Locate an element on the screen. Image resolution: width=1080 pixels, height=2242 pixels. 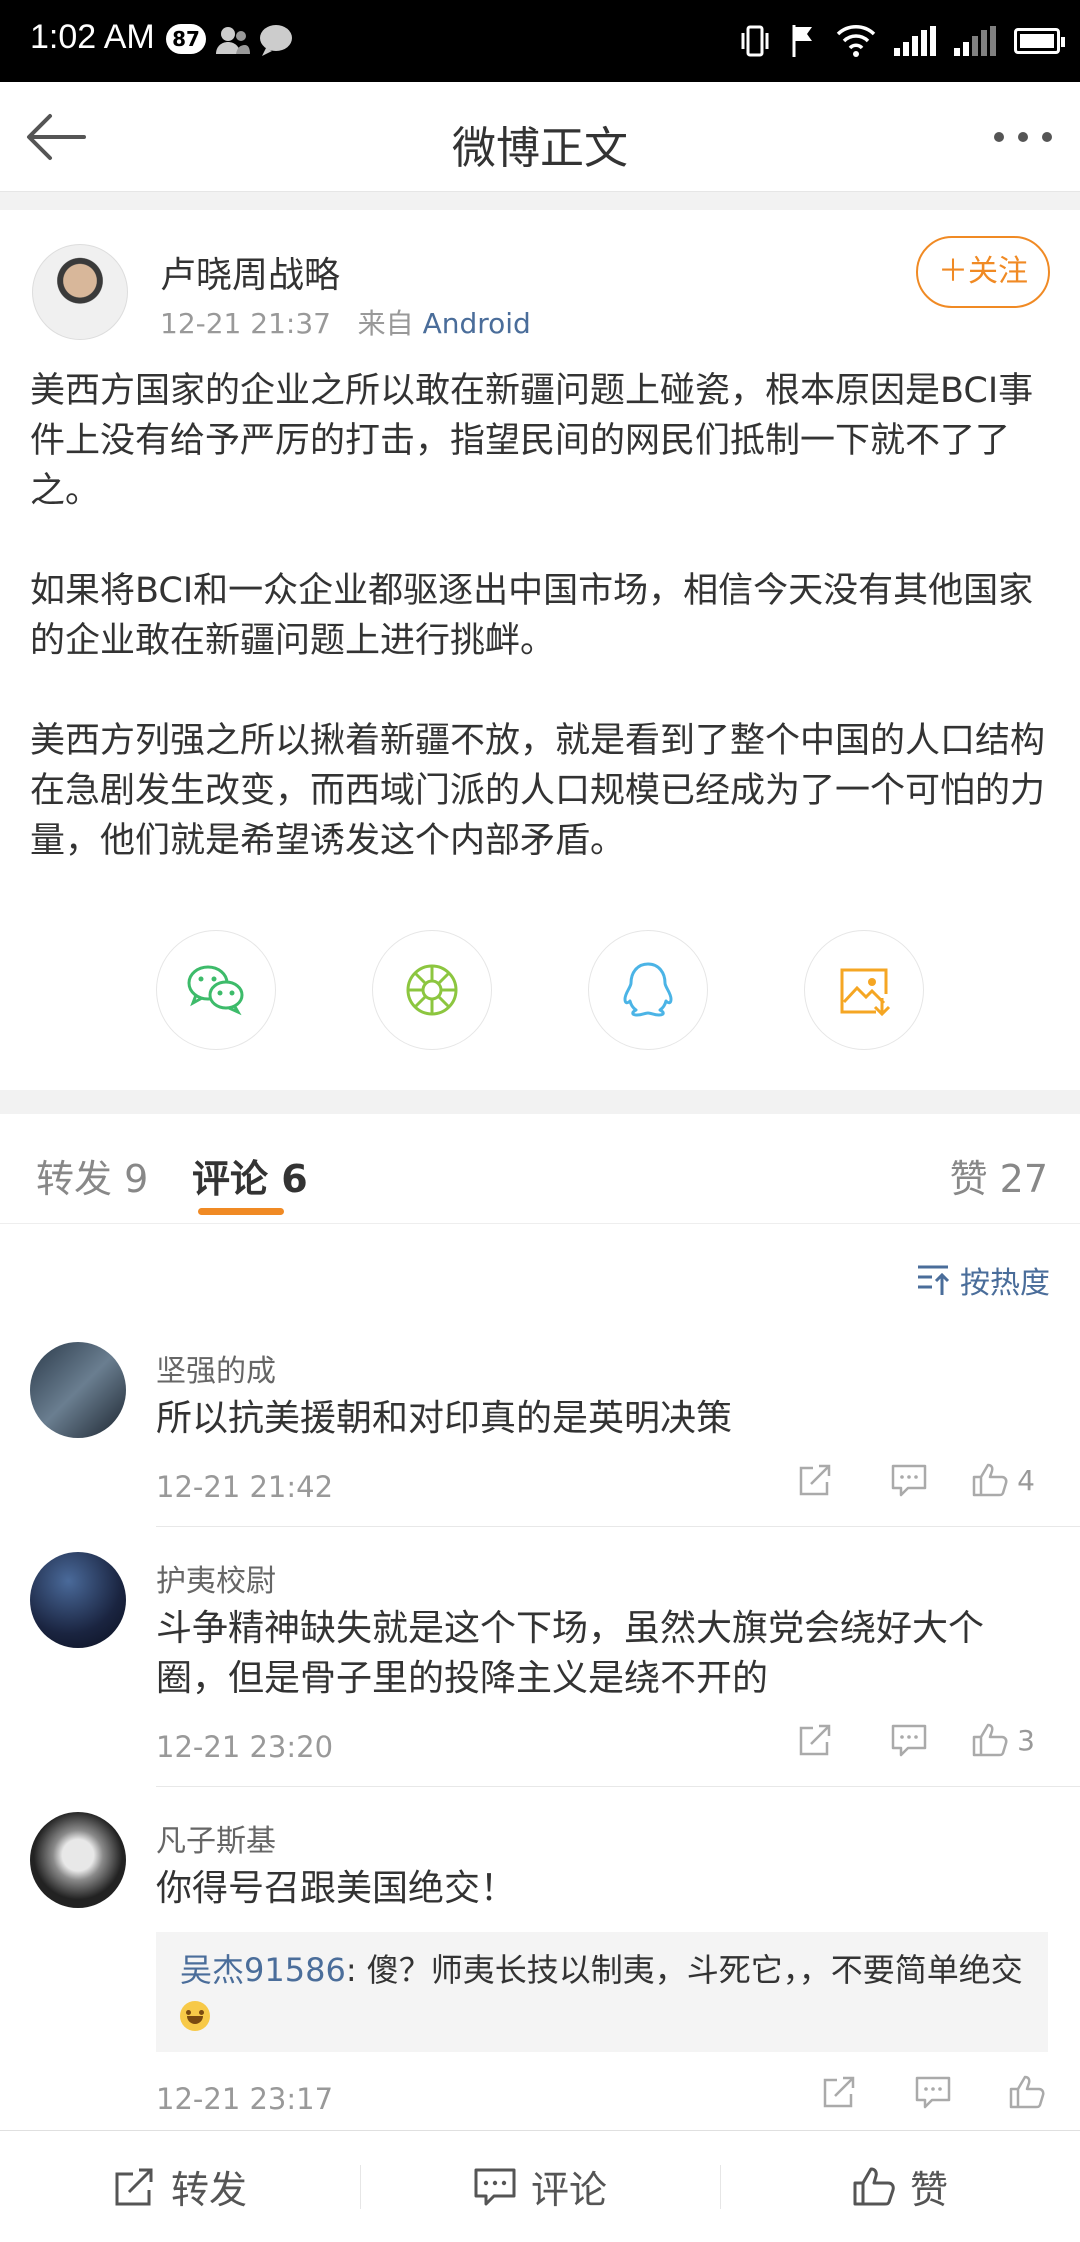
author-avatar is located at coordinates (80, 292).